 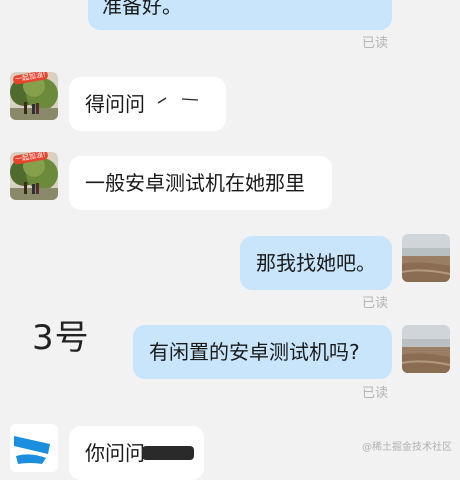 I want to click on message-text: 那我找她吧。, so click(x=316, y=263).